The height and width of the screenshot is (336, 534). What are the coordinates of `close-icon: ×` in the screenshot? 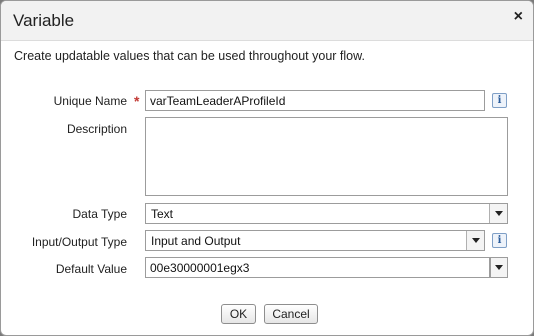 It's located at (518, 17).